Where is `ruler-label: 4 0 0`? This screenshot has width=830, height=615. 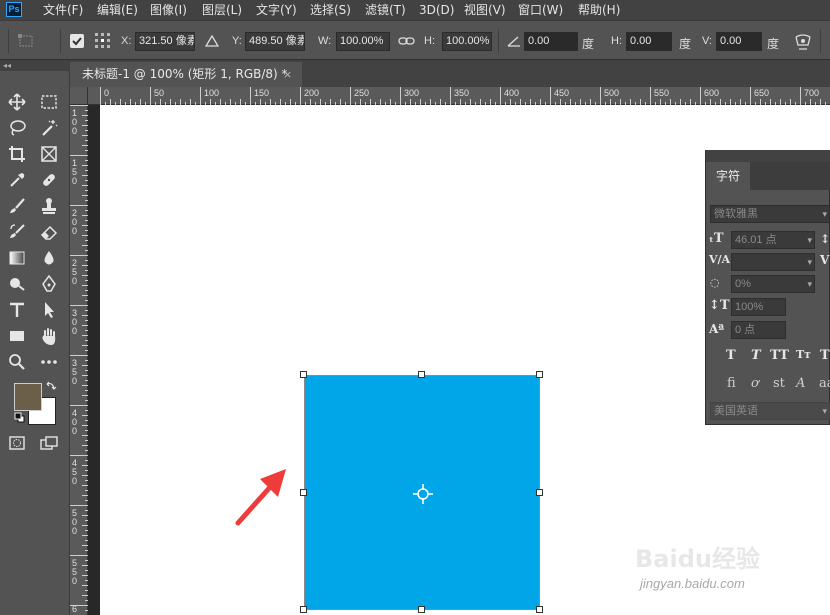
ruler-label: 4 0 0 is located at coordinates (75, 422).